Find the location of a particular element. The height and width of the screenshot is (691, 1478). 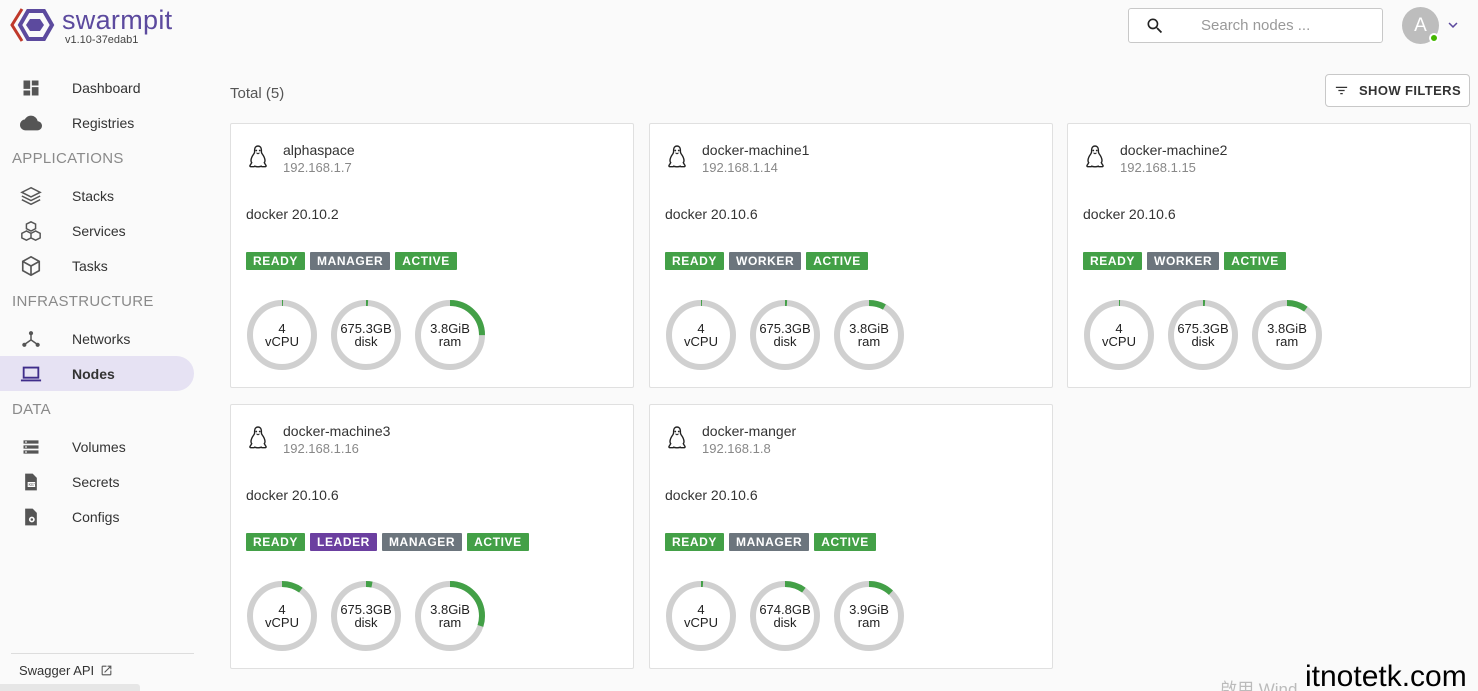

node-header: docker-manger 192.168.1.8 is located at coordinates (730, 440).